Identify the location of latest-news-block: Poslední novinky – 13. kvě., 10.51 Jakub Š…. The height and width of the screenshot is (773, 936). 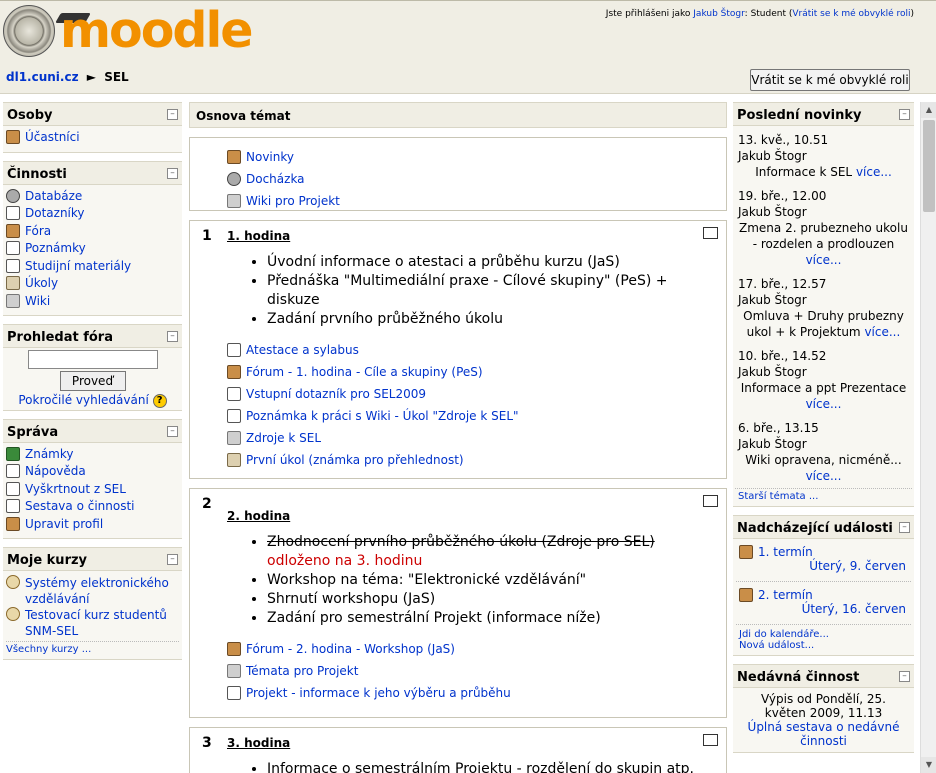
(823, 304).